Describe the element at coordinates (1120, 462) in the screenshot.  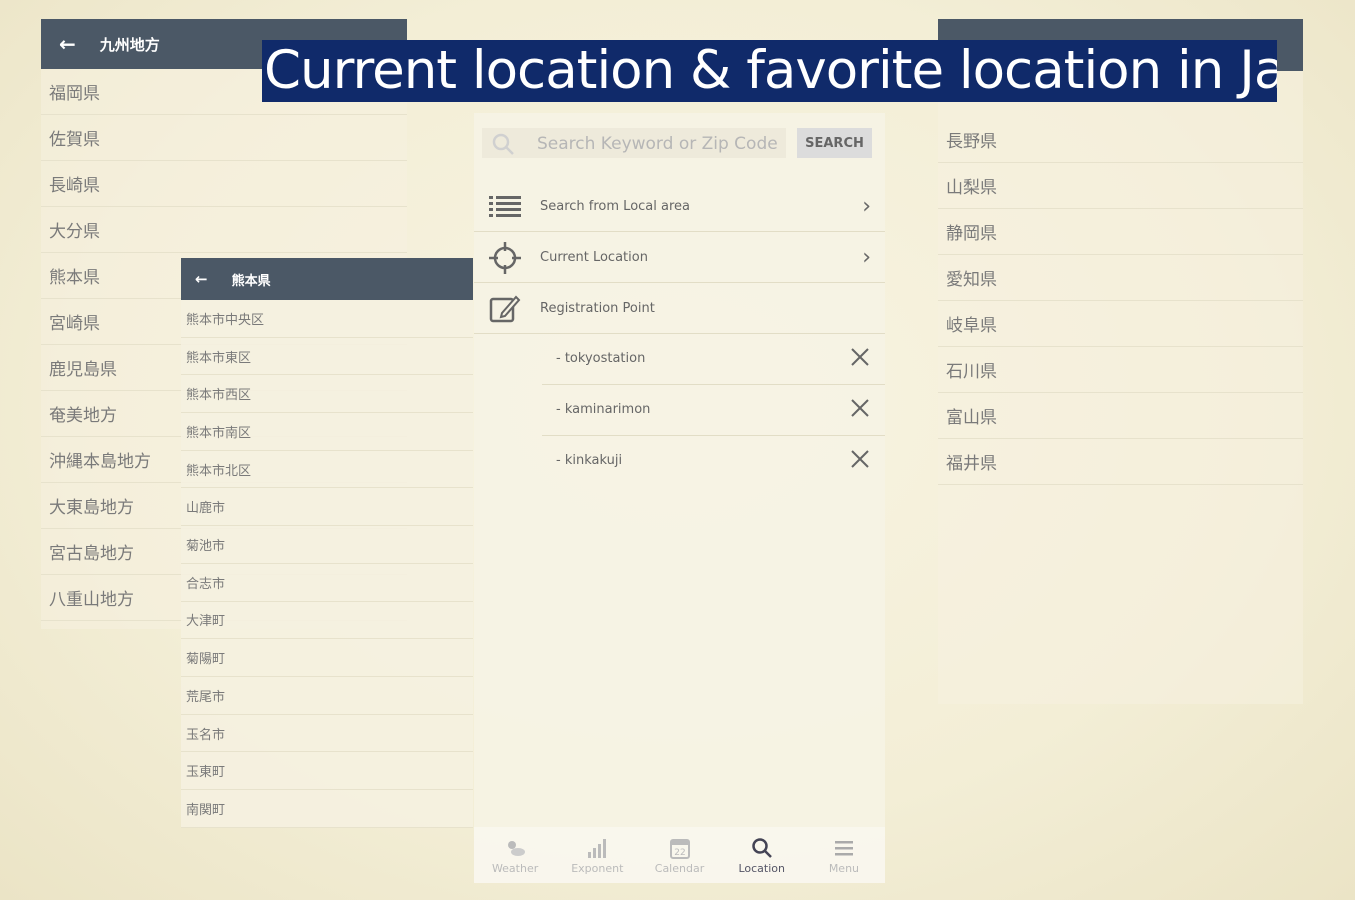
I see `list-item: 福井県` at that location.